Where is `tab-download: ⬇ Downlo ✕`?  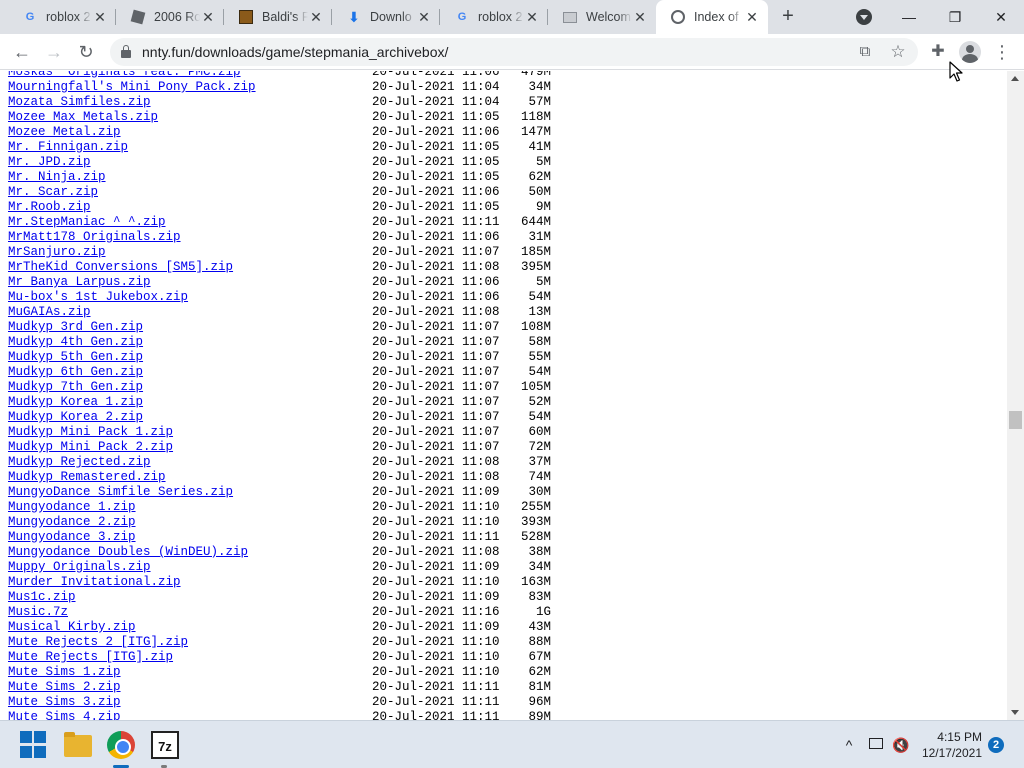 tab-download: ⬇ Downlo ✕ is located at coordinates (386, 17).